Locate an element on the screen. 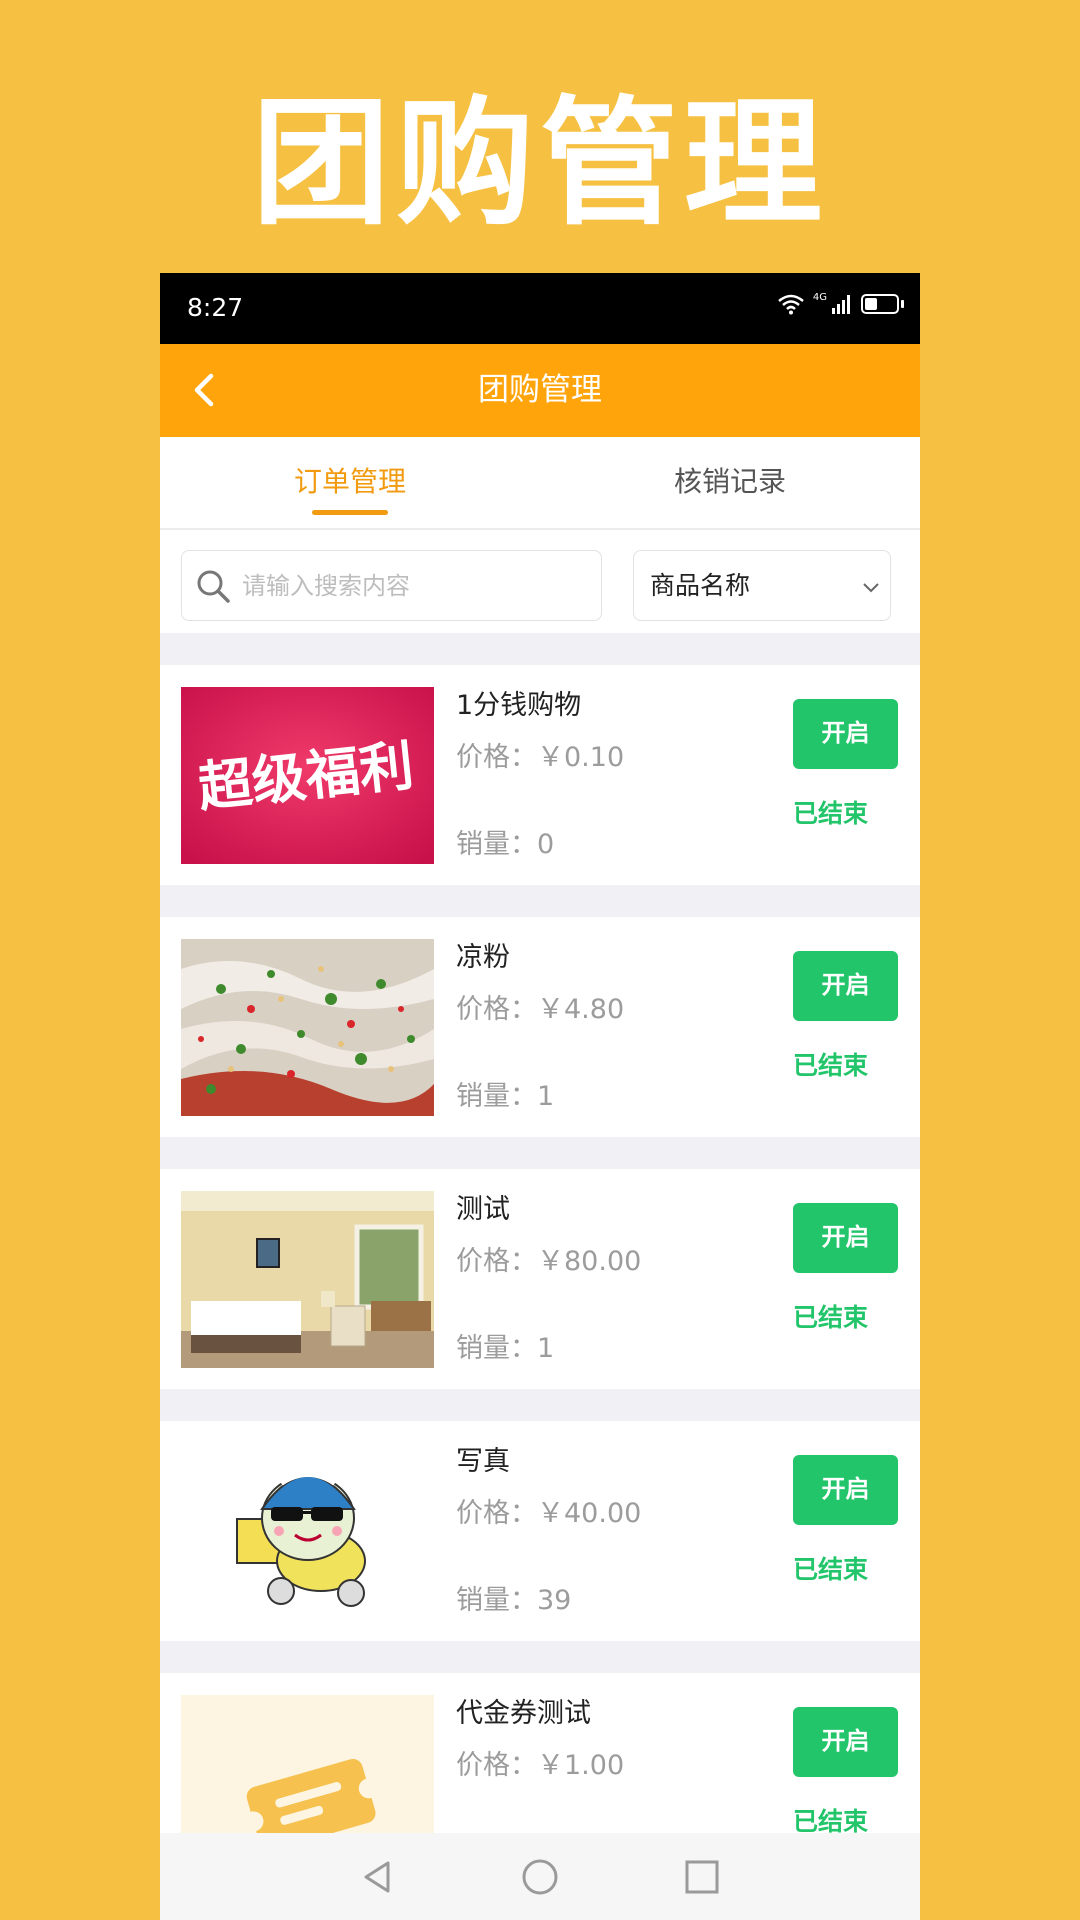 The width and height of the screenshot is (1080, 1920). product-sales: 销量：39 is located at coordinates (514, 1600).